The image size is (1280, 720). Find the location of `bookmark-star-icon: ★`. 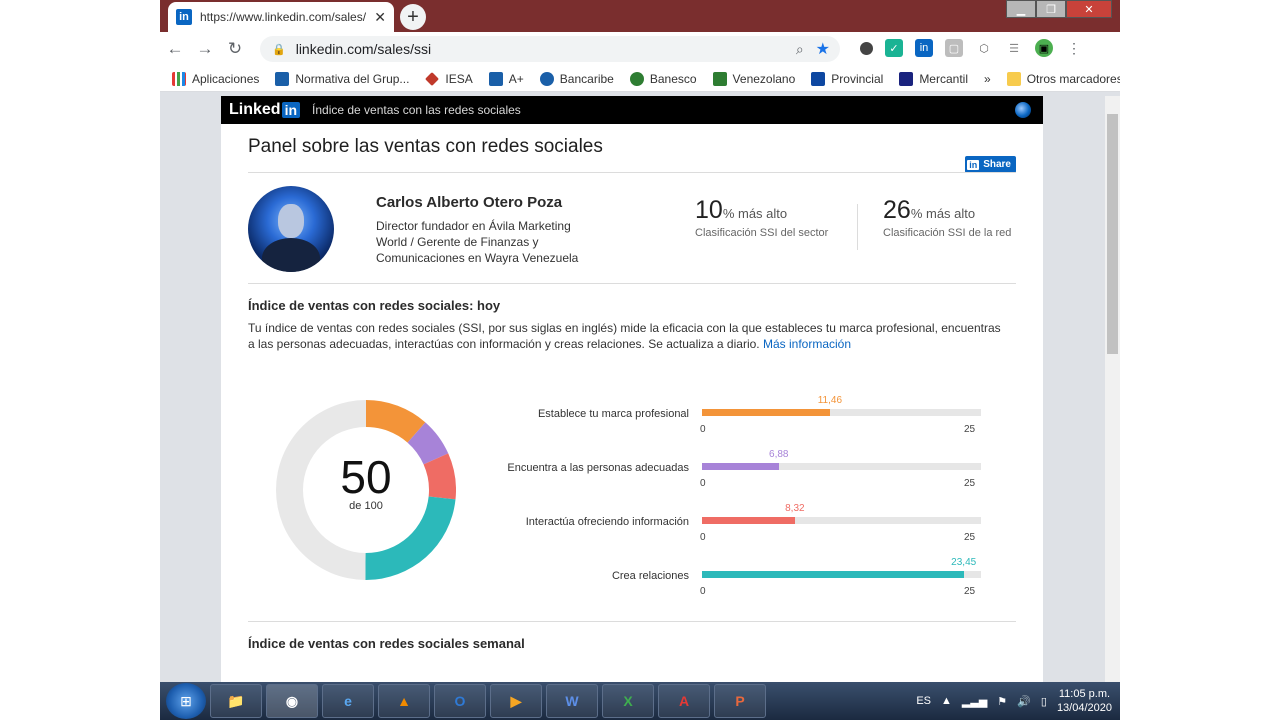

bookmark-star-icon: ★ is located at coordinates (823, 49).